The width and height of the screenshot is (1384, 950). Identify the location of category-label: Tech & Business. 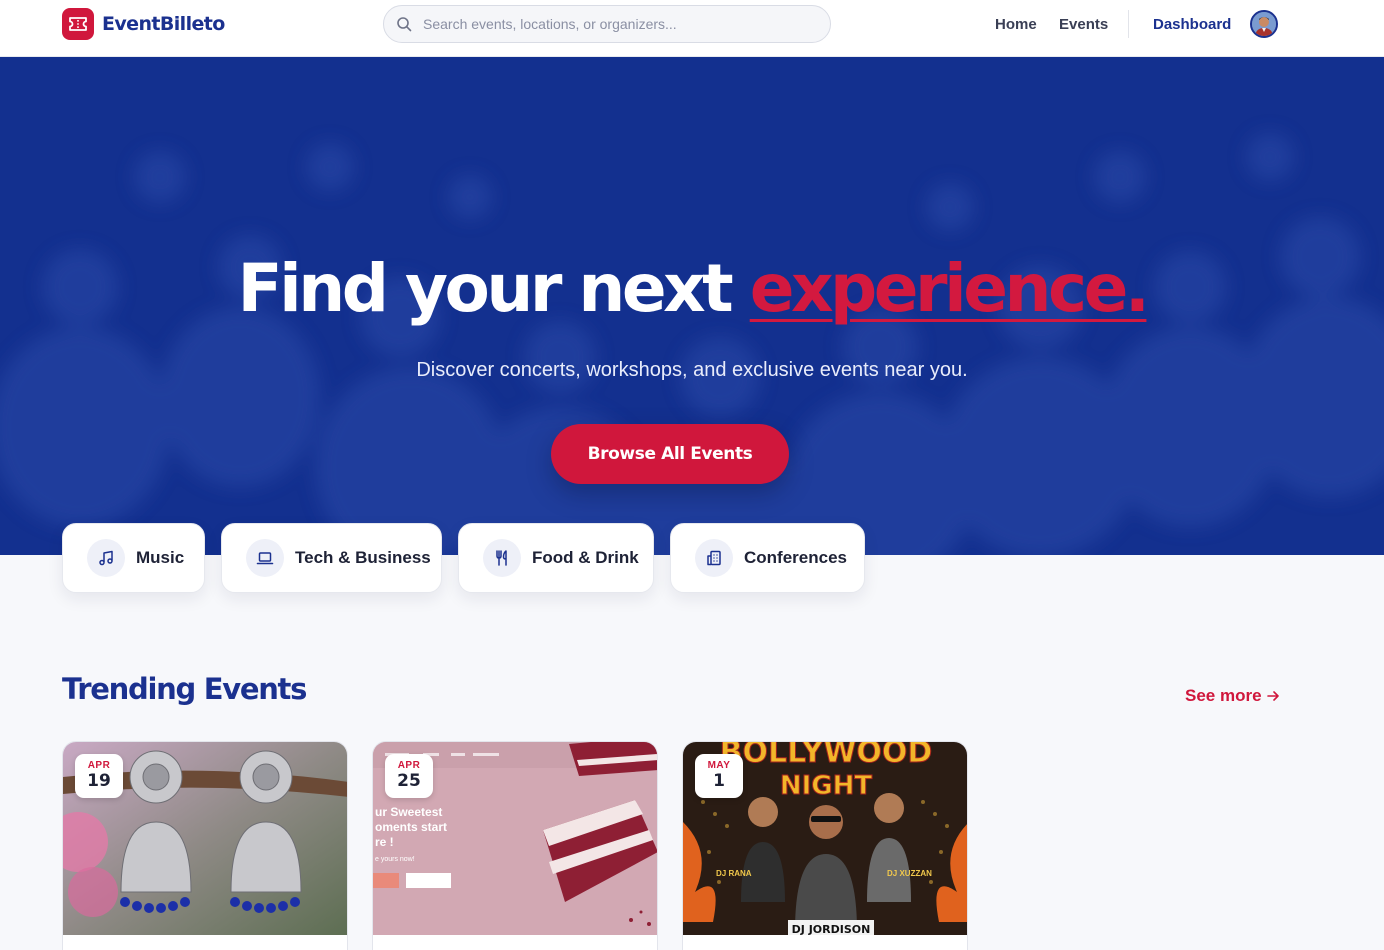
(363, 557).